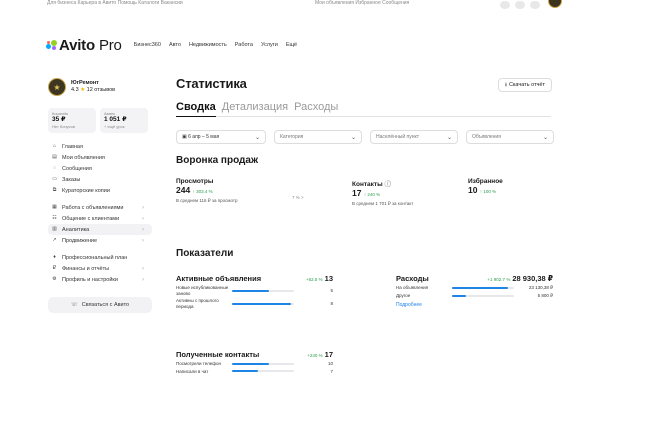 The width and height of the screenshot is (646, 447). Describe the element at coordinates (54, 207) in the screenshot. I see `work-icon: ▦` at that location.